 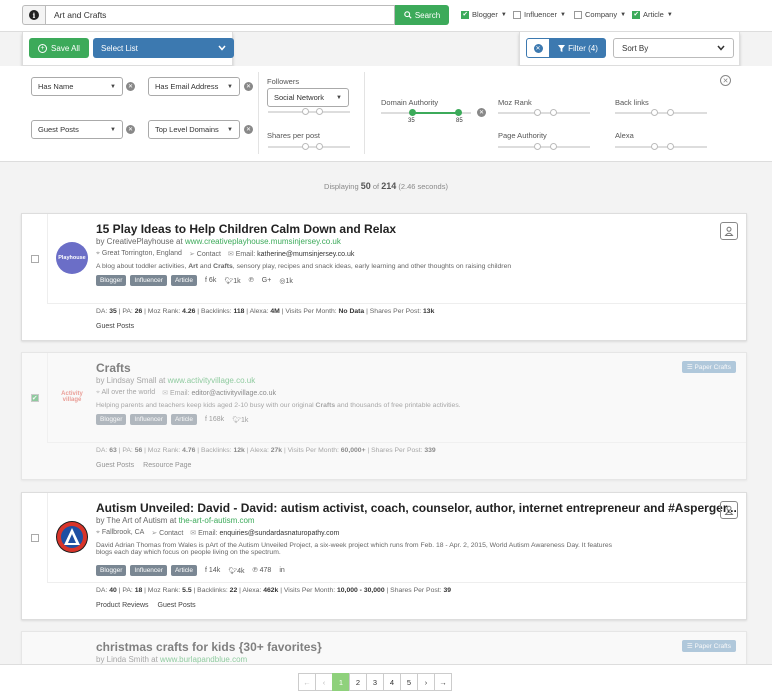 What do you see at coordinates (122, 605) in the screenshot?
I see `product-reviews-link: Product Reviews` at bounding box center [122, 605].